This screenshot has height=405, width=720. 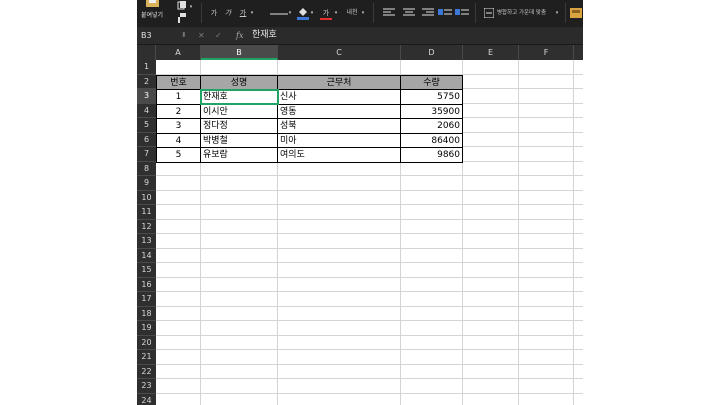 What do you see at coordinates (252, 13) in the screenshot?
I see `underline-dropdown-icon: ▾` at bounding box center [252, 13].